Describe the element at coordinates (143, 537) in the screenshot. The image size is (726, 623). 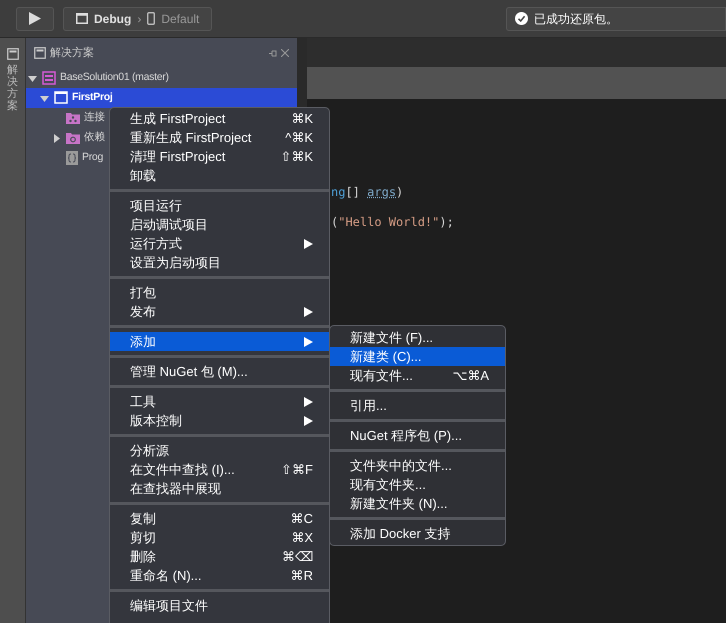
I see `menu-item-label: 剪切` at that location.